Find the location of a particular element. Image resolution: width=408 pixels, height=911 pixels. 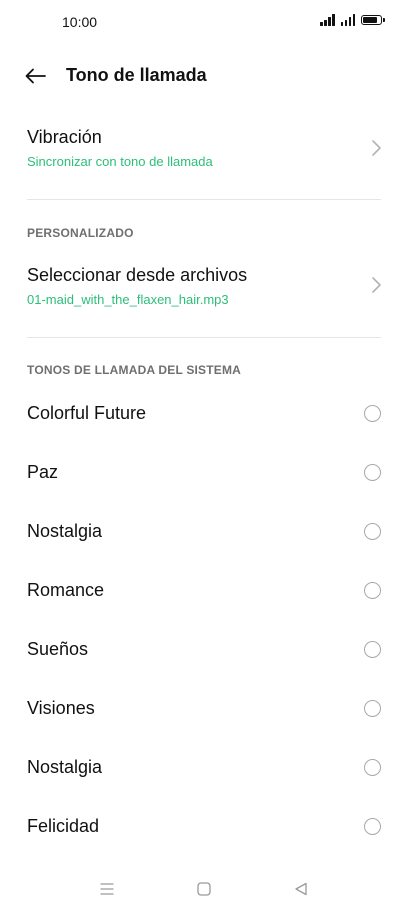

back-triangle-icon is located at coordinates (301, 889).